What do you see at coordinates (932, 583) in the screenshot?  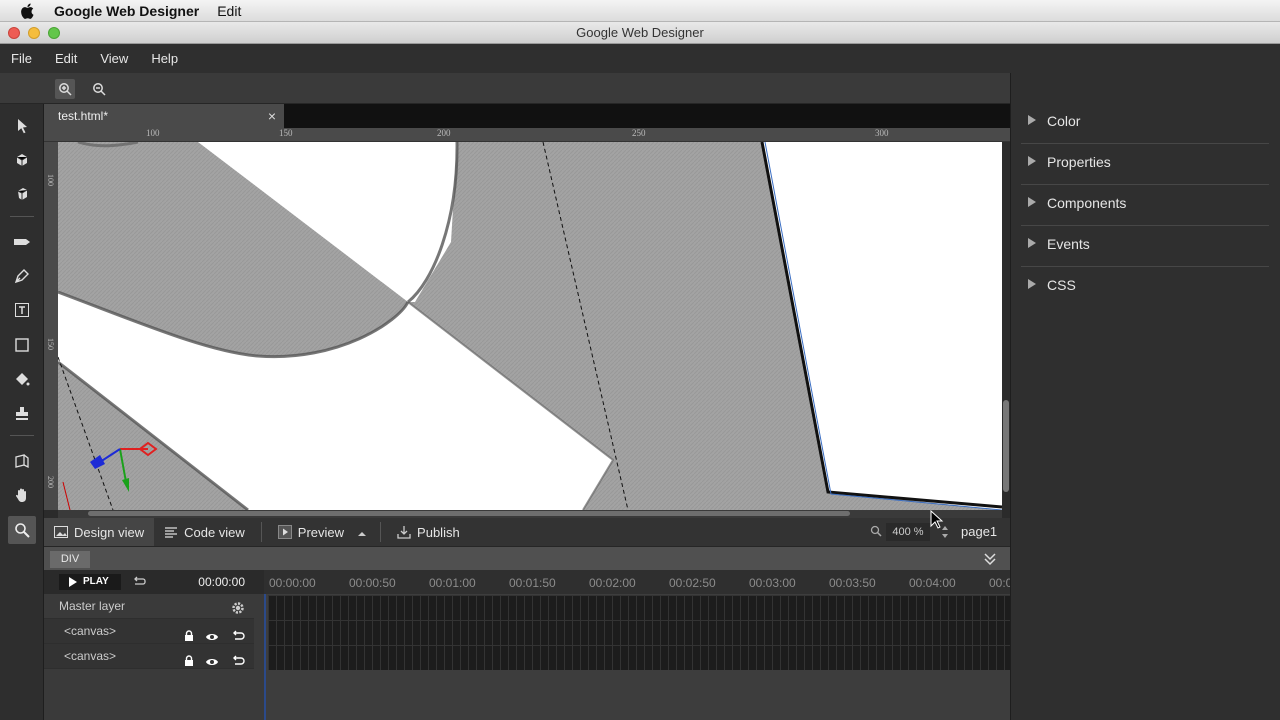 I see `time-tick: 00:04:00` at bounding box center [932, 583].